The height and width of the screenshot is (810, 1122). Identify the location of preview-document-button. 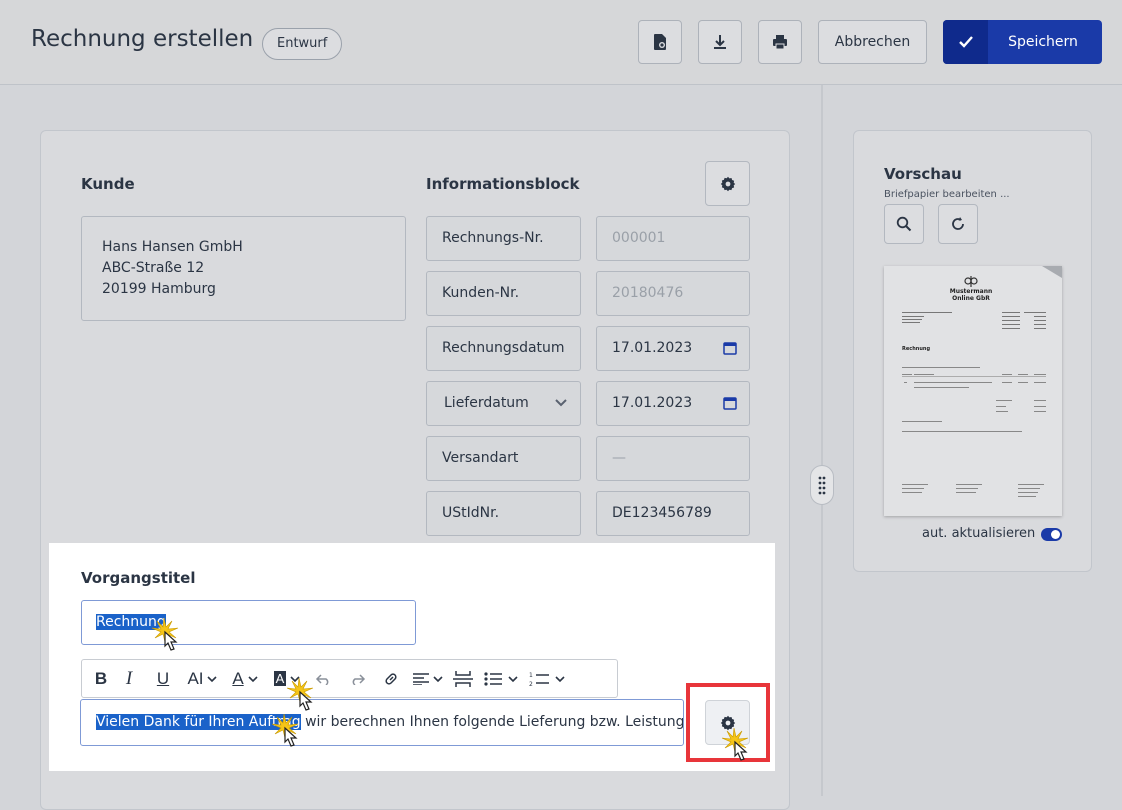
(660, 42).